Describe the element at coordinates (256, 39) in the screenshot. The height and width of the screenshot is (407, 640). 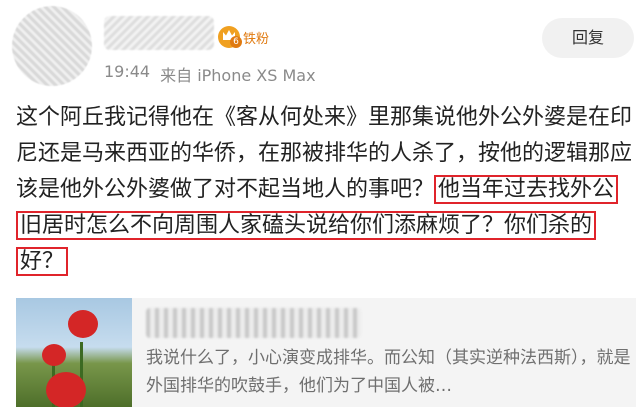
I see `badge-label: 铁粉` at that location.